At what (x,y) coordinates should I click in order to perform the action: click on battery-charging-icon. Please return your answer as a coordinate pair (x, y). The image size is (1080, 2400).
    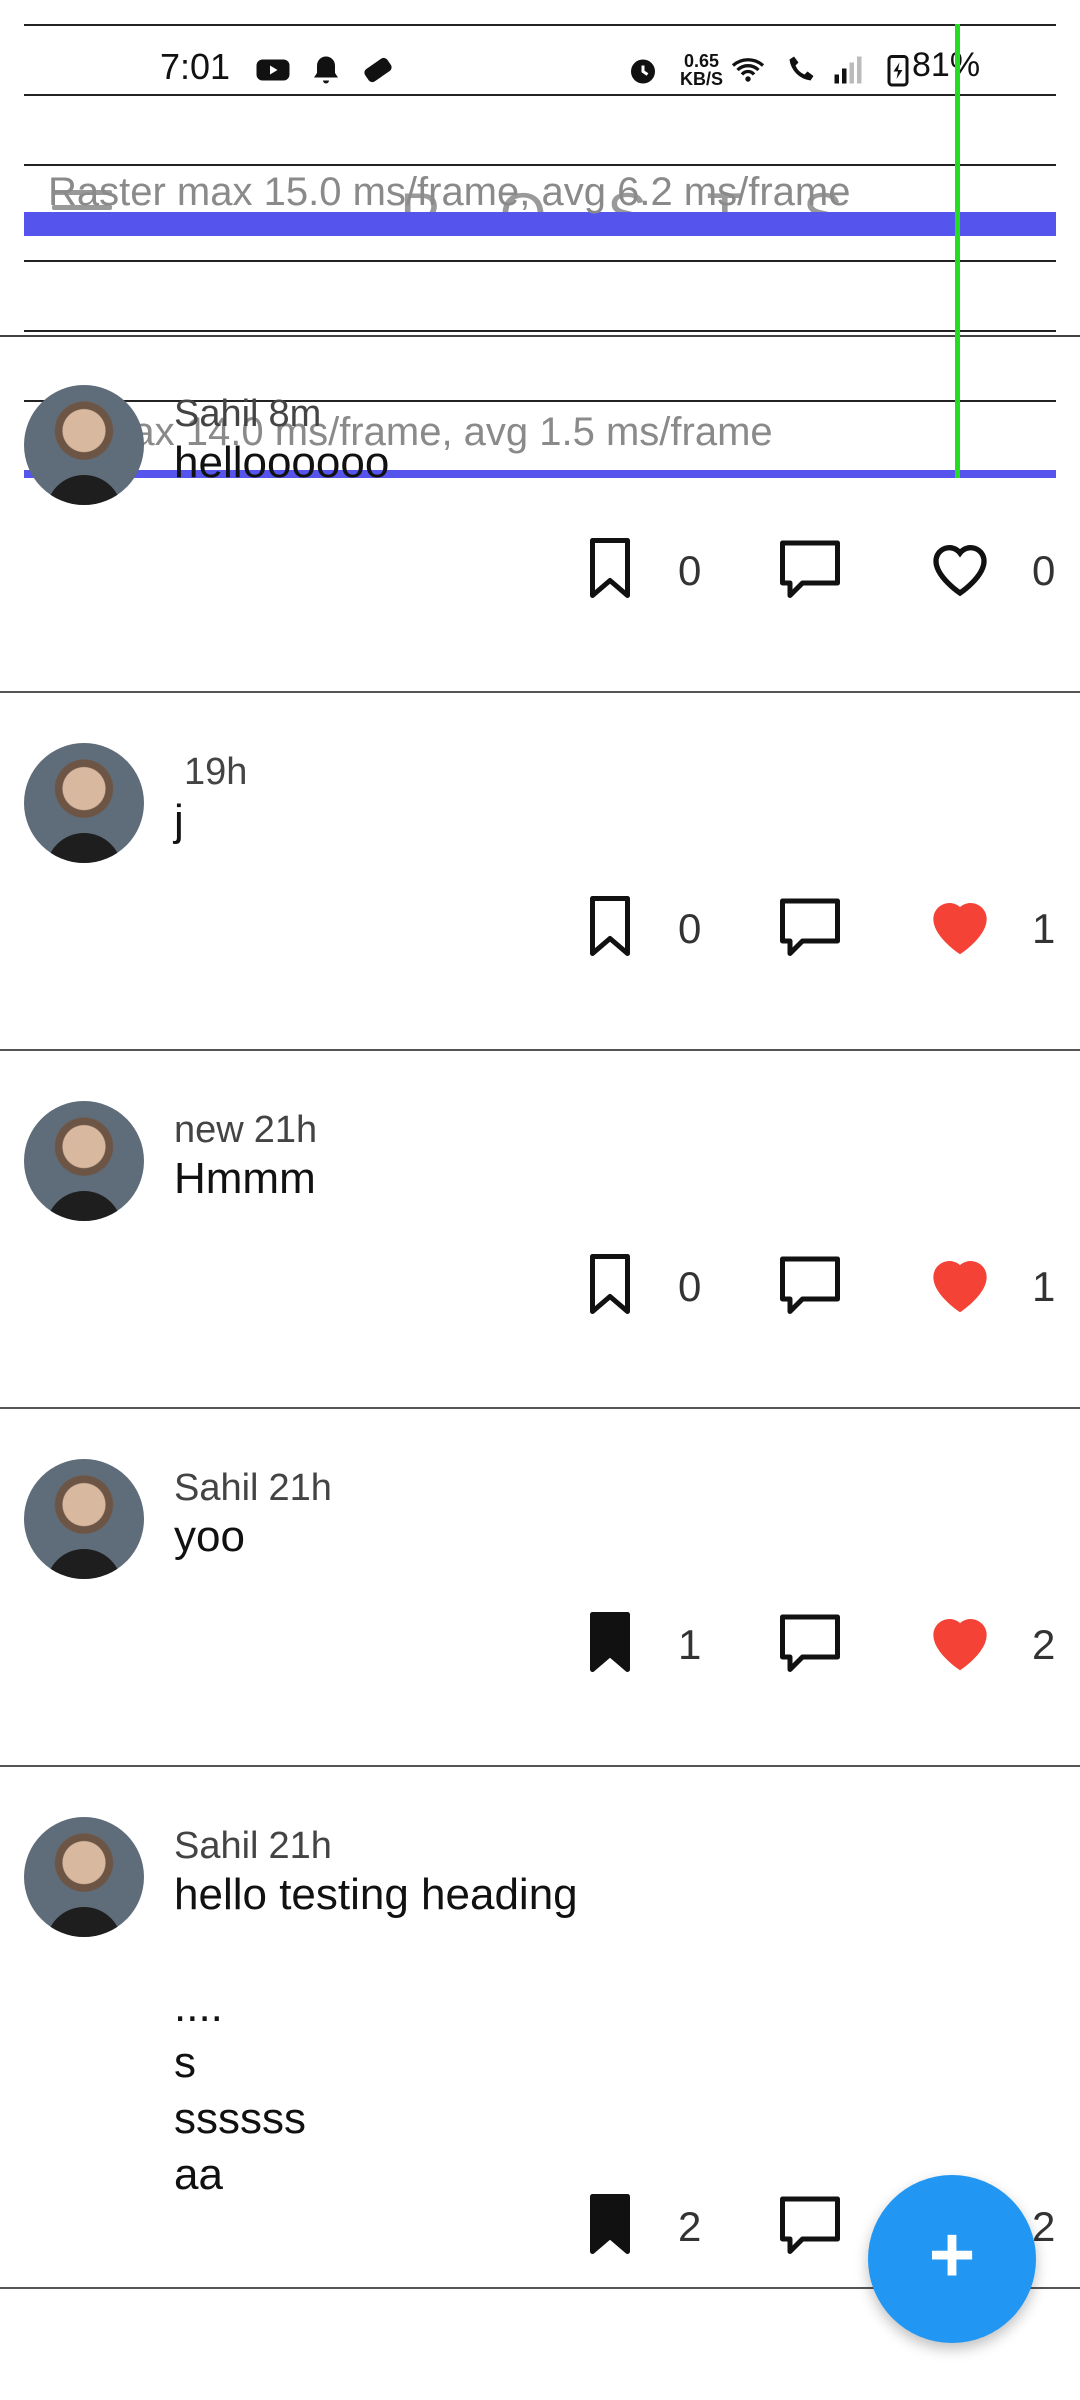
    Looking at the image, I should click on (898, 71).